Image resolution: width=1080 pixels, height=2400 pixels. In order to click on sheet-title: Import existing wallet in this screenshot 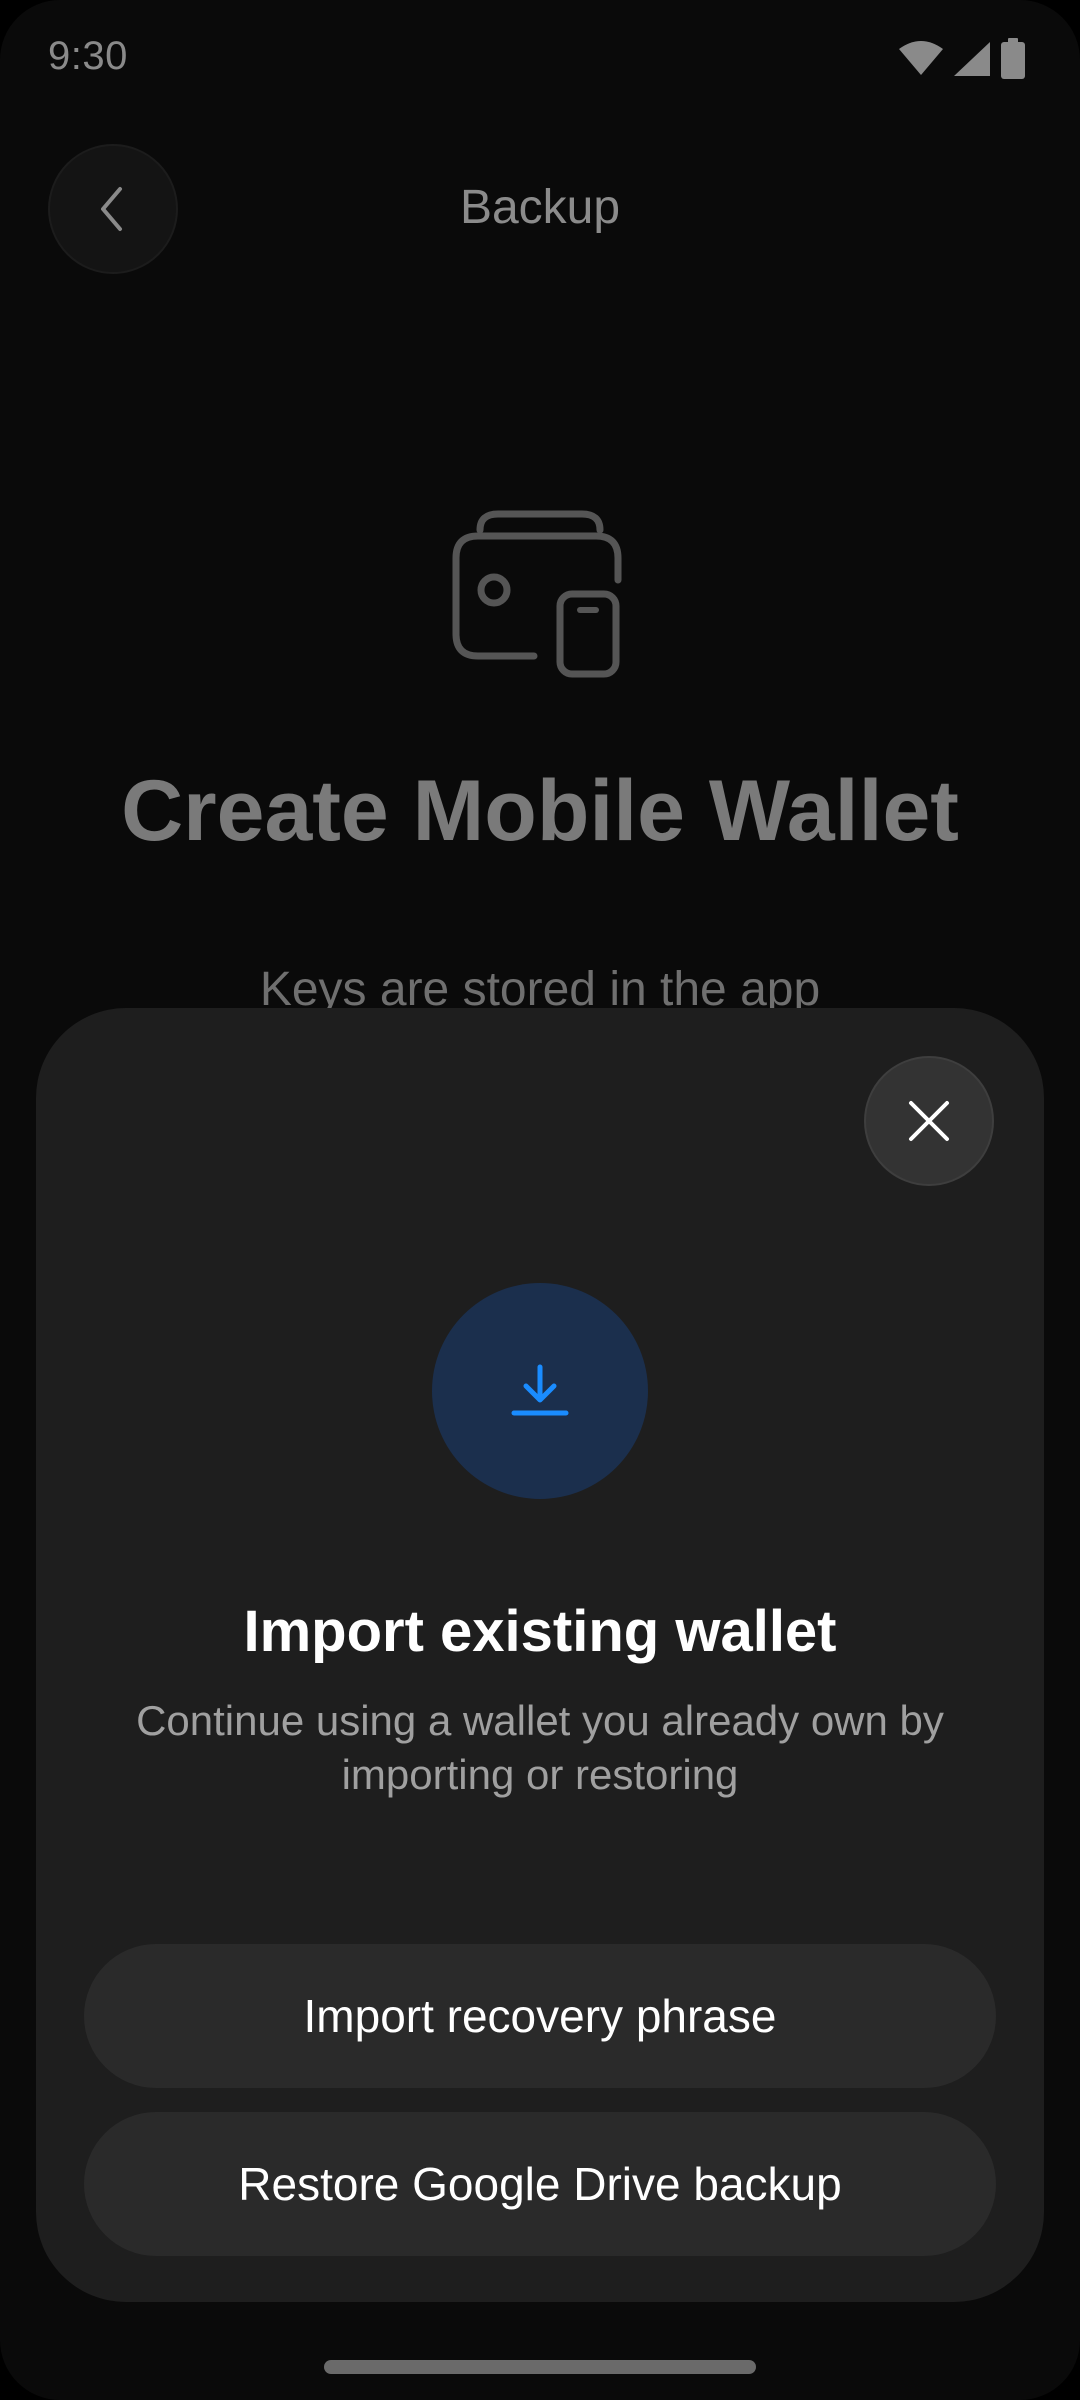, I will do `click(540, 1631)`.